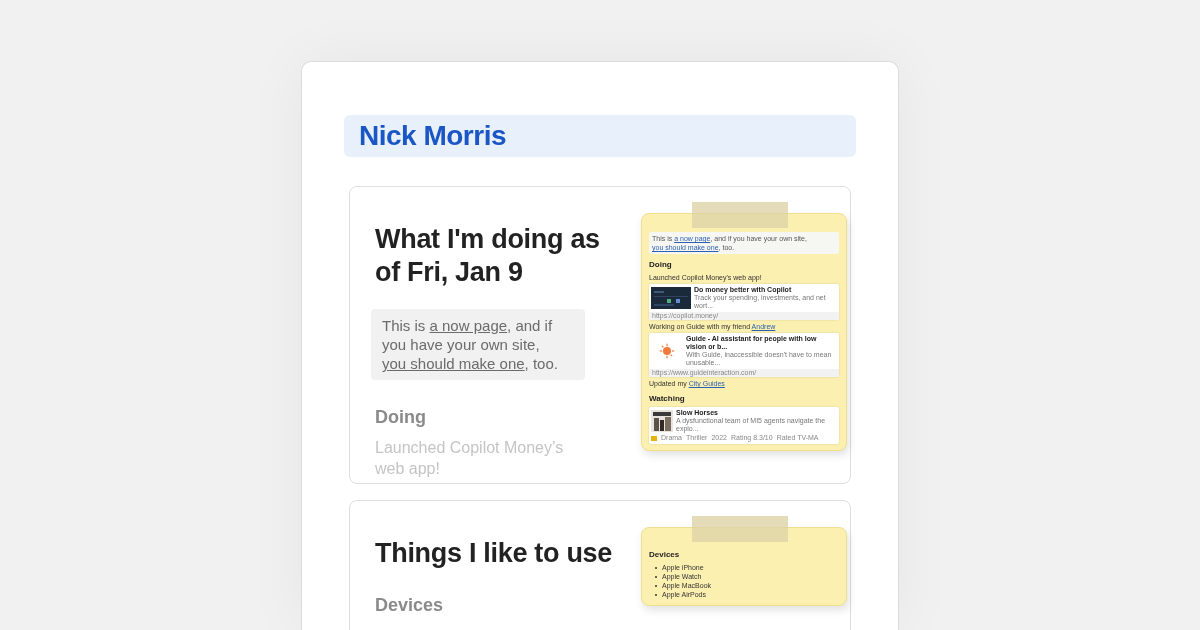 The height and width of the screenshot is (630, 1200). Describe the element at coordinates (654, 438) in the screenshot. I see `rating-badge` at that location.